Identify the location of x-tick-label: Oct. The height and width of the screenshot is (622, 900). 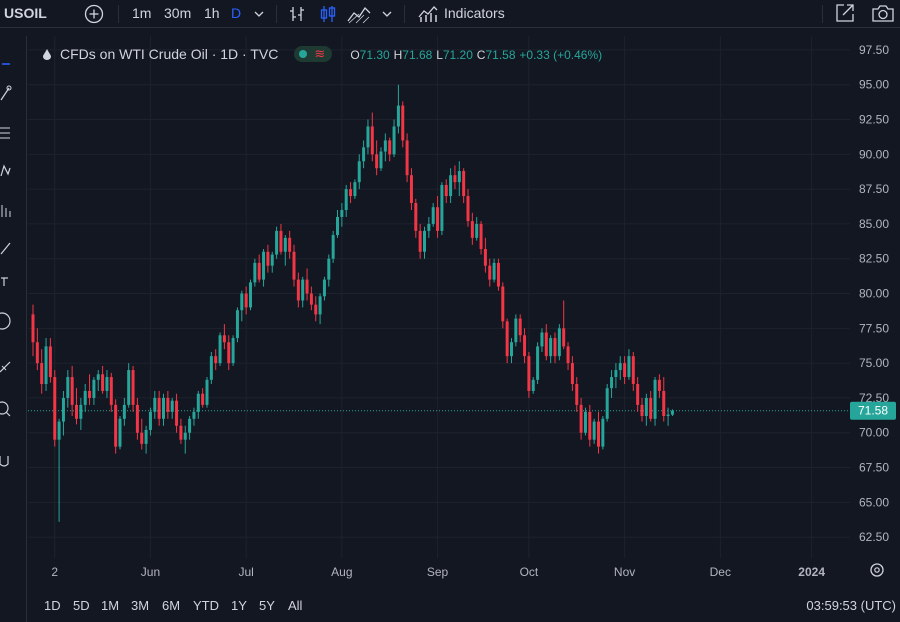
(529, 572).